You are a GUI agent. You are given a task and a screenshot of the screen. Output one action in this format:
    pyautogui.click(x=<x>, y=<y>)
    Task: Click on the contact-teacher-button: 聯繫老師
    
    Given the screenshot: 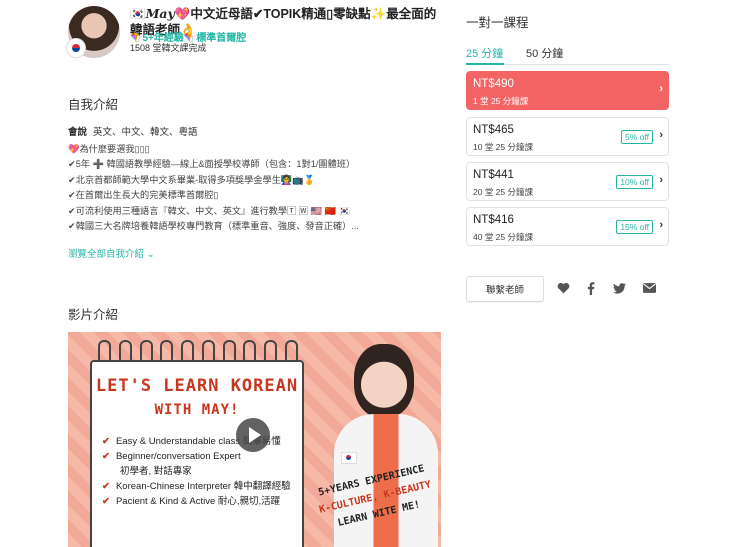 What is the action you would take?
    pyautogui.click(x=505, y=289)
    